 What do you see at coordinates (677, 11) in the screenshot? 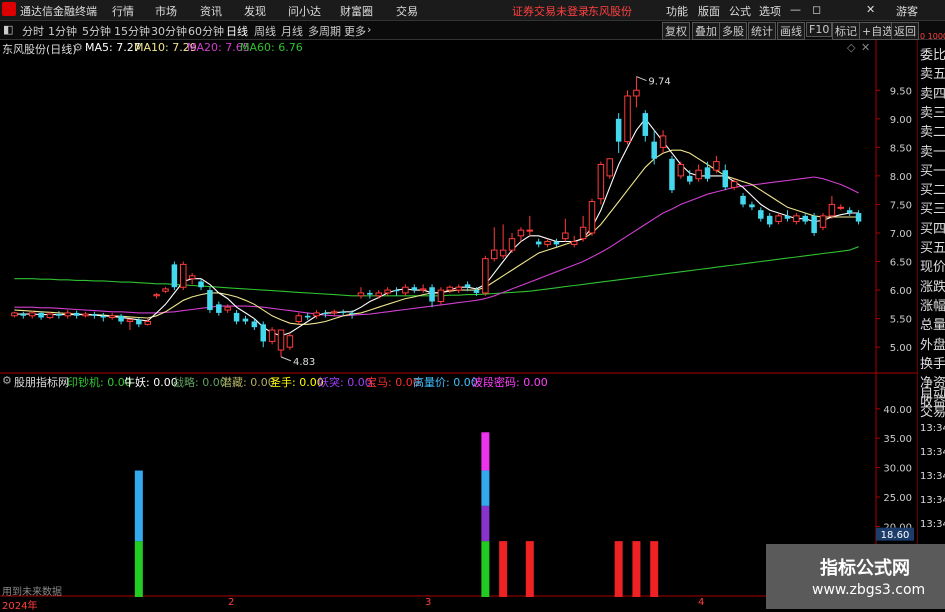
I see `menu-function: 功能` at bounding box center [677, 11].